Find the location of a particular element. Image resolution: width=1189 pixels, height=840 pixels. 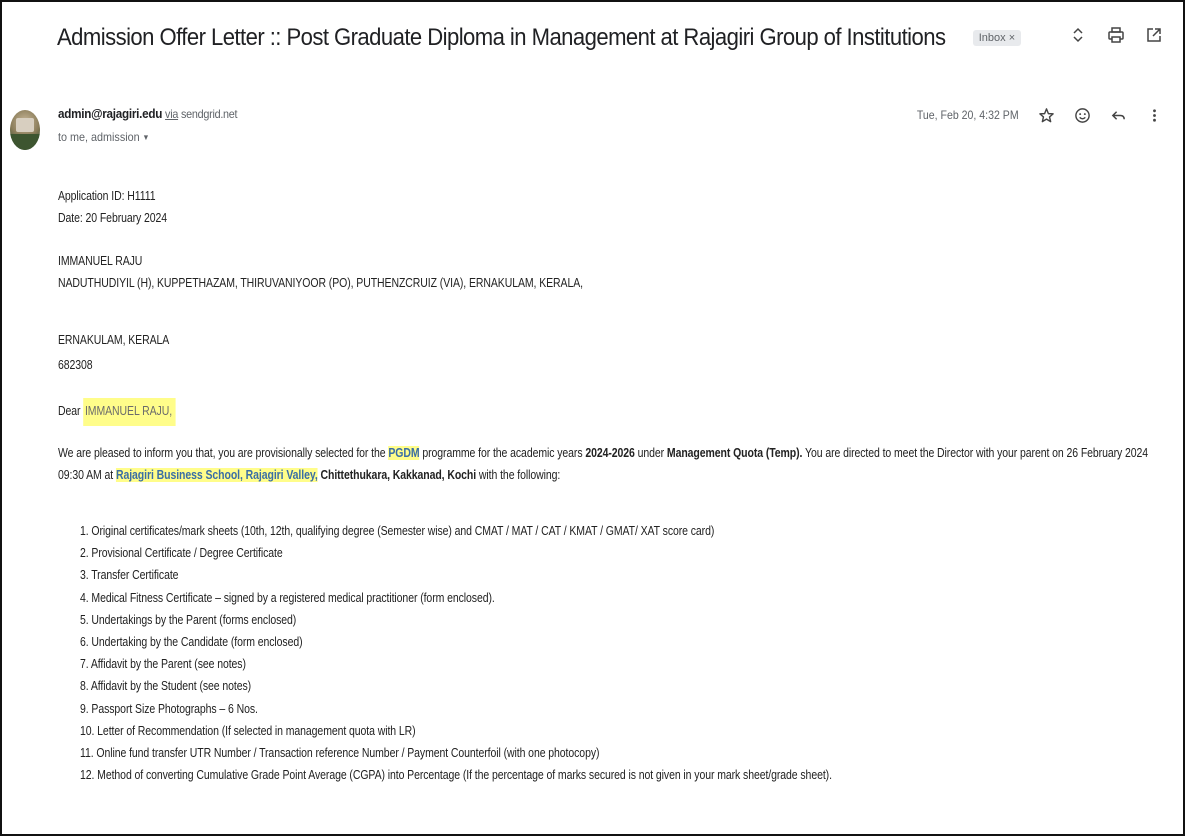

para-text-6: with the following: is located at coordinates (518, 475).